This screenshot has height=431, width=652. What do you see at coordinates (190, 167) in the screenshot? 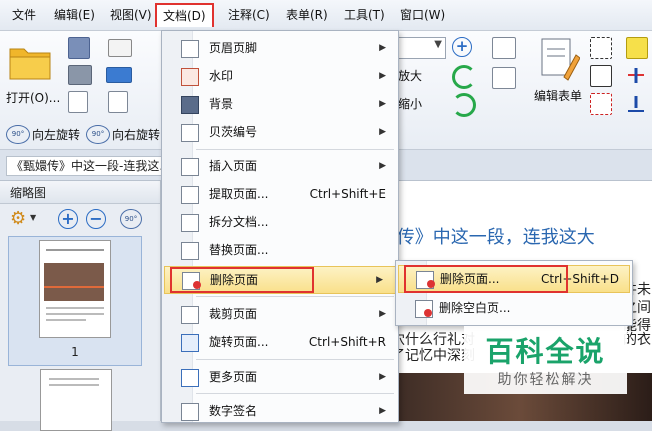
I see `insert-page-icon` at bounding box center [190, 167].